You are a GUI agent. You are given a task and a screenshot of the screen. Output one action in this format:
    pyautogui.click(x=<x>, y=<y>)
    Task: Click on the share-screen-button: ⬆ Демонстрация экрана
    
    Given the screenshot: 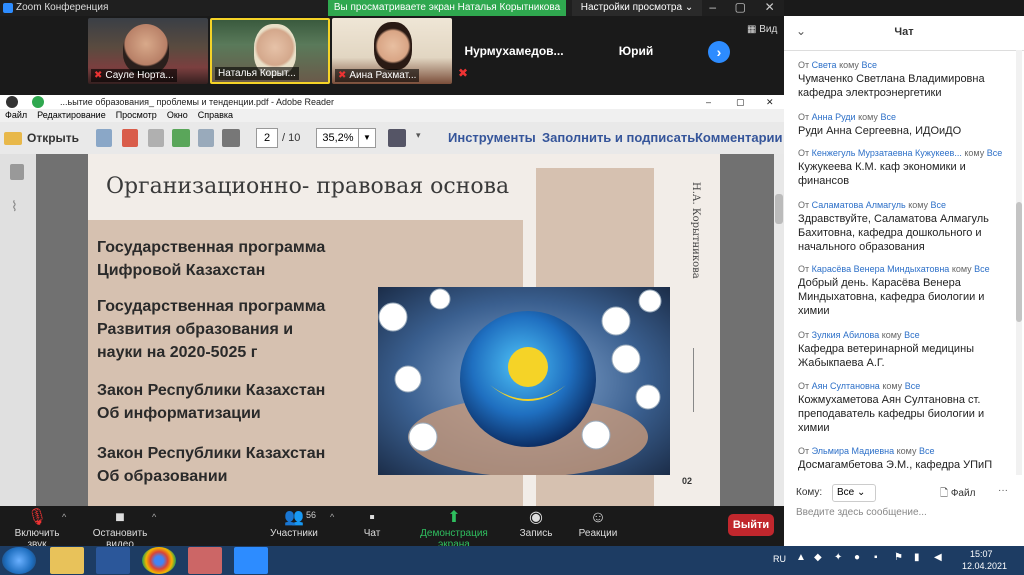 What is the action you would take?
    pyautogui.click(x=454, y=529)
    